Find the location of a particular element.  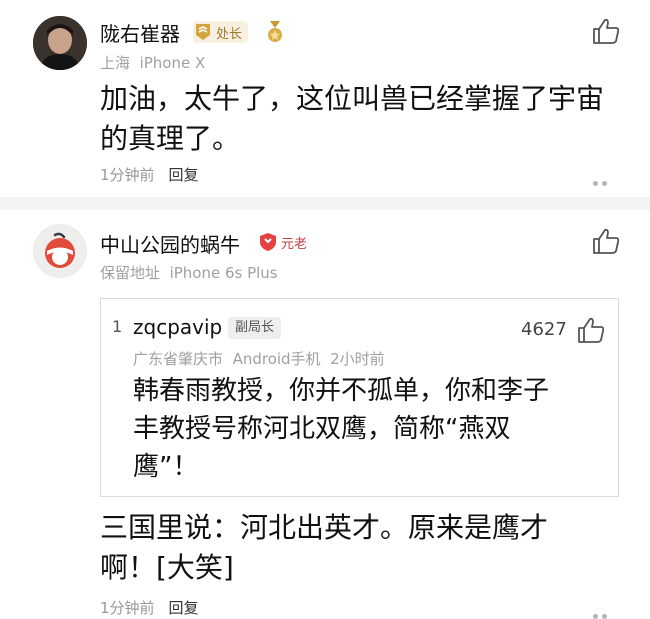

quoted-badge: 副局长 is located at coordinates (255, 328).